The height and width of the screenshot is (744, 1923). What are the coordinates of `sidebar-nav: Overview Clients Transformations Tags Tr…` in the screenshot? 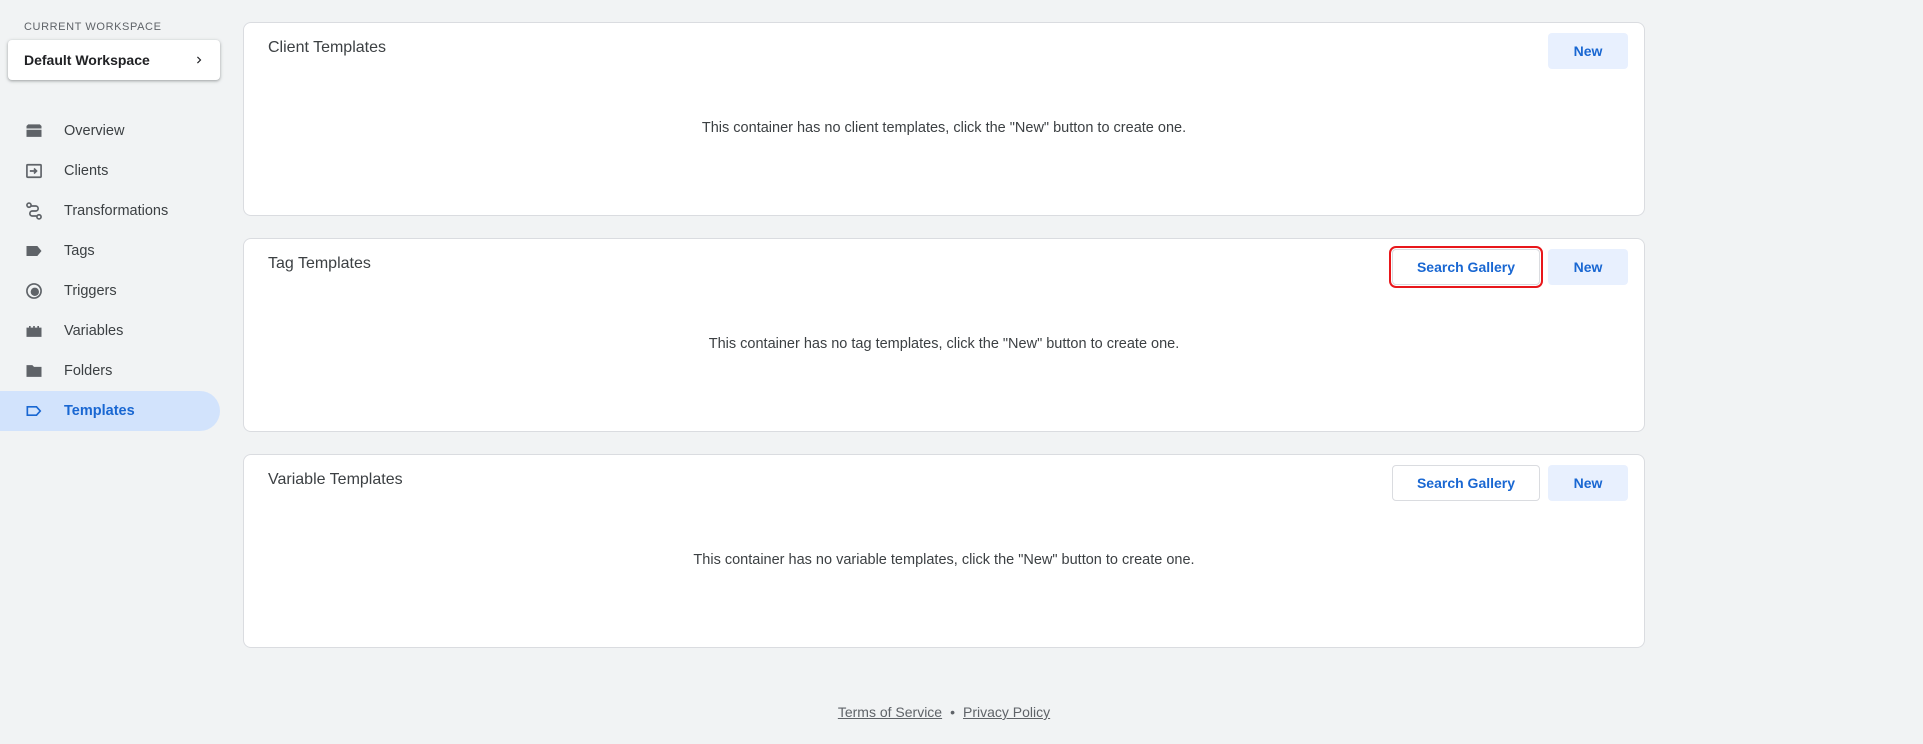 It's located at (110, 271).